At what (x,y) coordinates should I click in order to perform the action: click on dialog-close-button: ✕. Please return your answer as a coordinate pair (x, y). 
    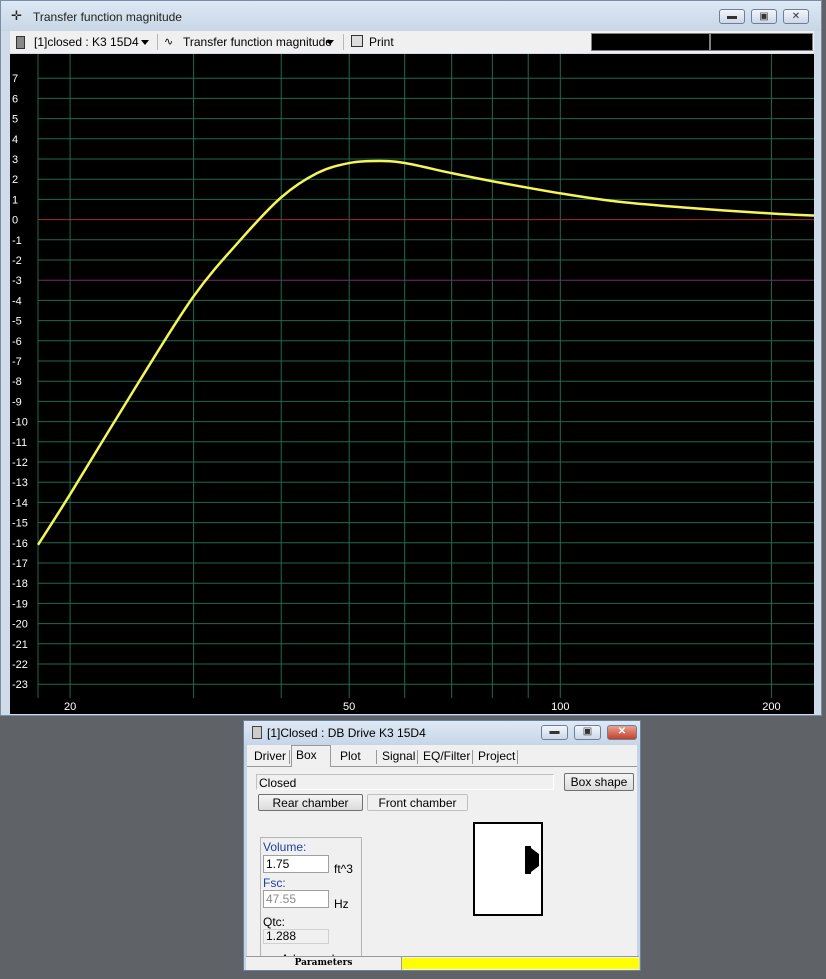
    Looking at the image, I should click on (622, 732).